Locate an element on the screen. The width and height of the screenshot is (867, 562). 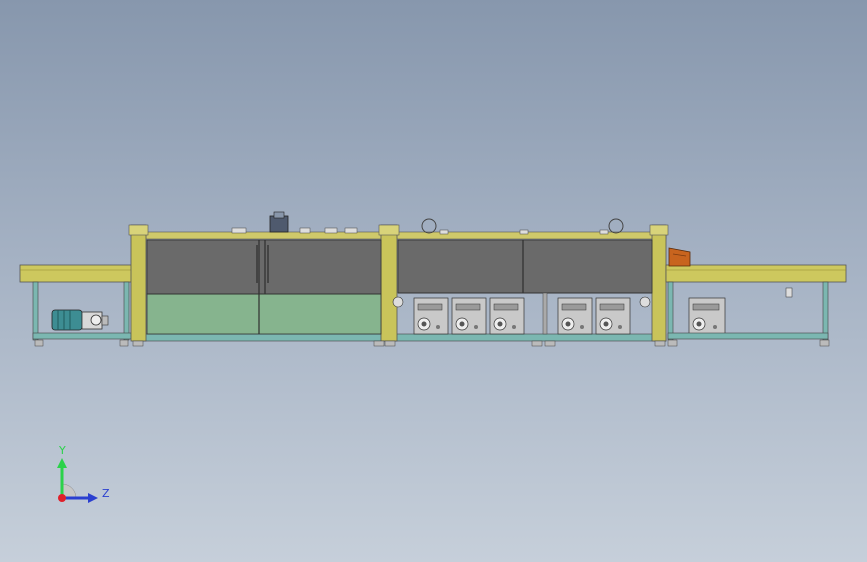
axis-triad: Y Z is located at coordinates (83, 473).